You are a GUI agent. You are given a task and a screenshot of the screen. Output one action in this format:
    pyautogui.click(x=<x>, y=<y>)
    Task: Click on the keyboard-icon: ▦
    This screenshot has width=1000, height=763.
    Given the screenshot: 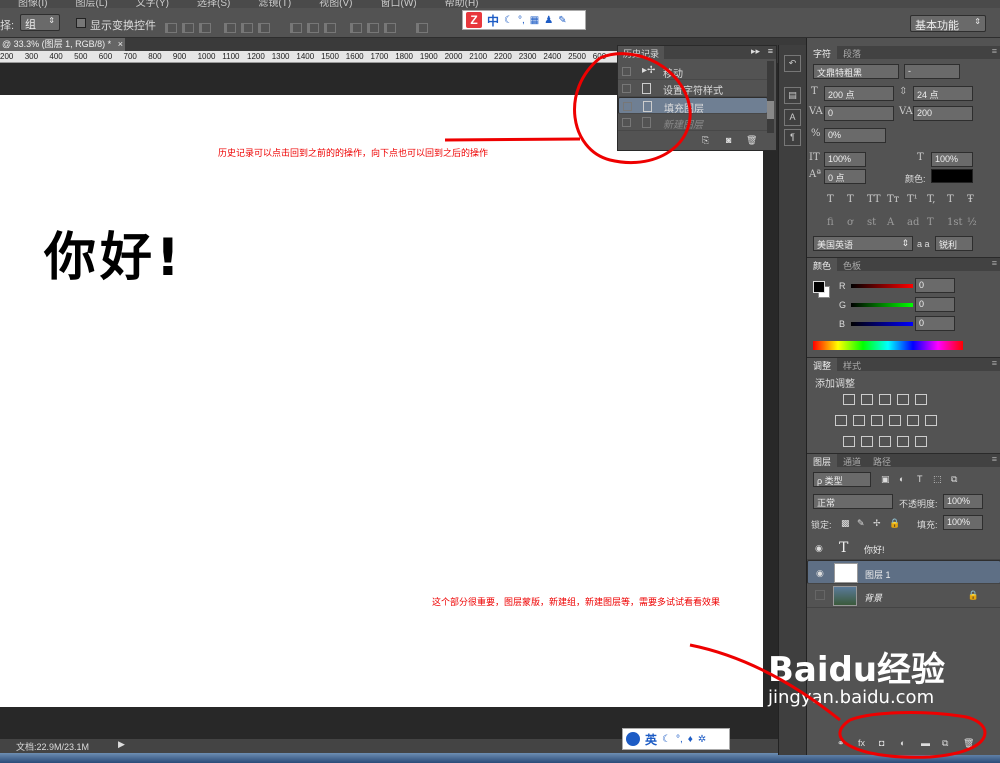 What is the action you would take?
    pyautogui.click(x=534, y=20)
    